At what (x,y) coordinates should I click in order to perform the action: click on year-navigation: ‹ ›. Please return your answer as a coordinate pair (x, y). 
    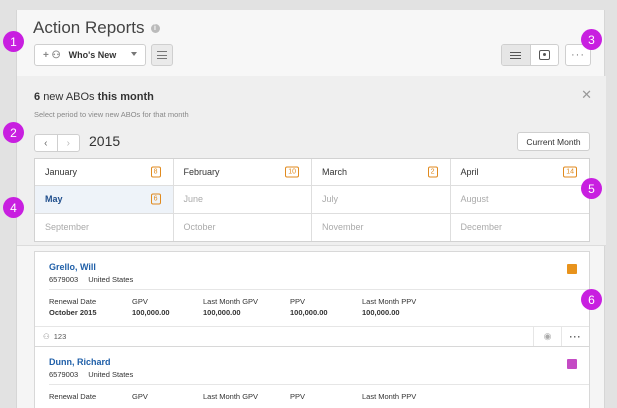
    Looking at the image, I should click on (57, 143).